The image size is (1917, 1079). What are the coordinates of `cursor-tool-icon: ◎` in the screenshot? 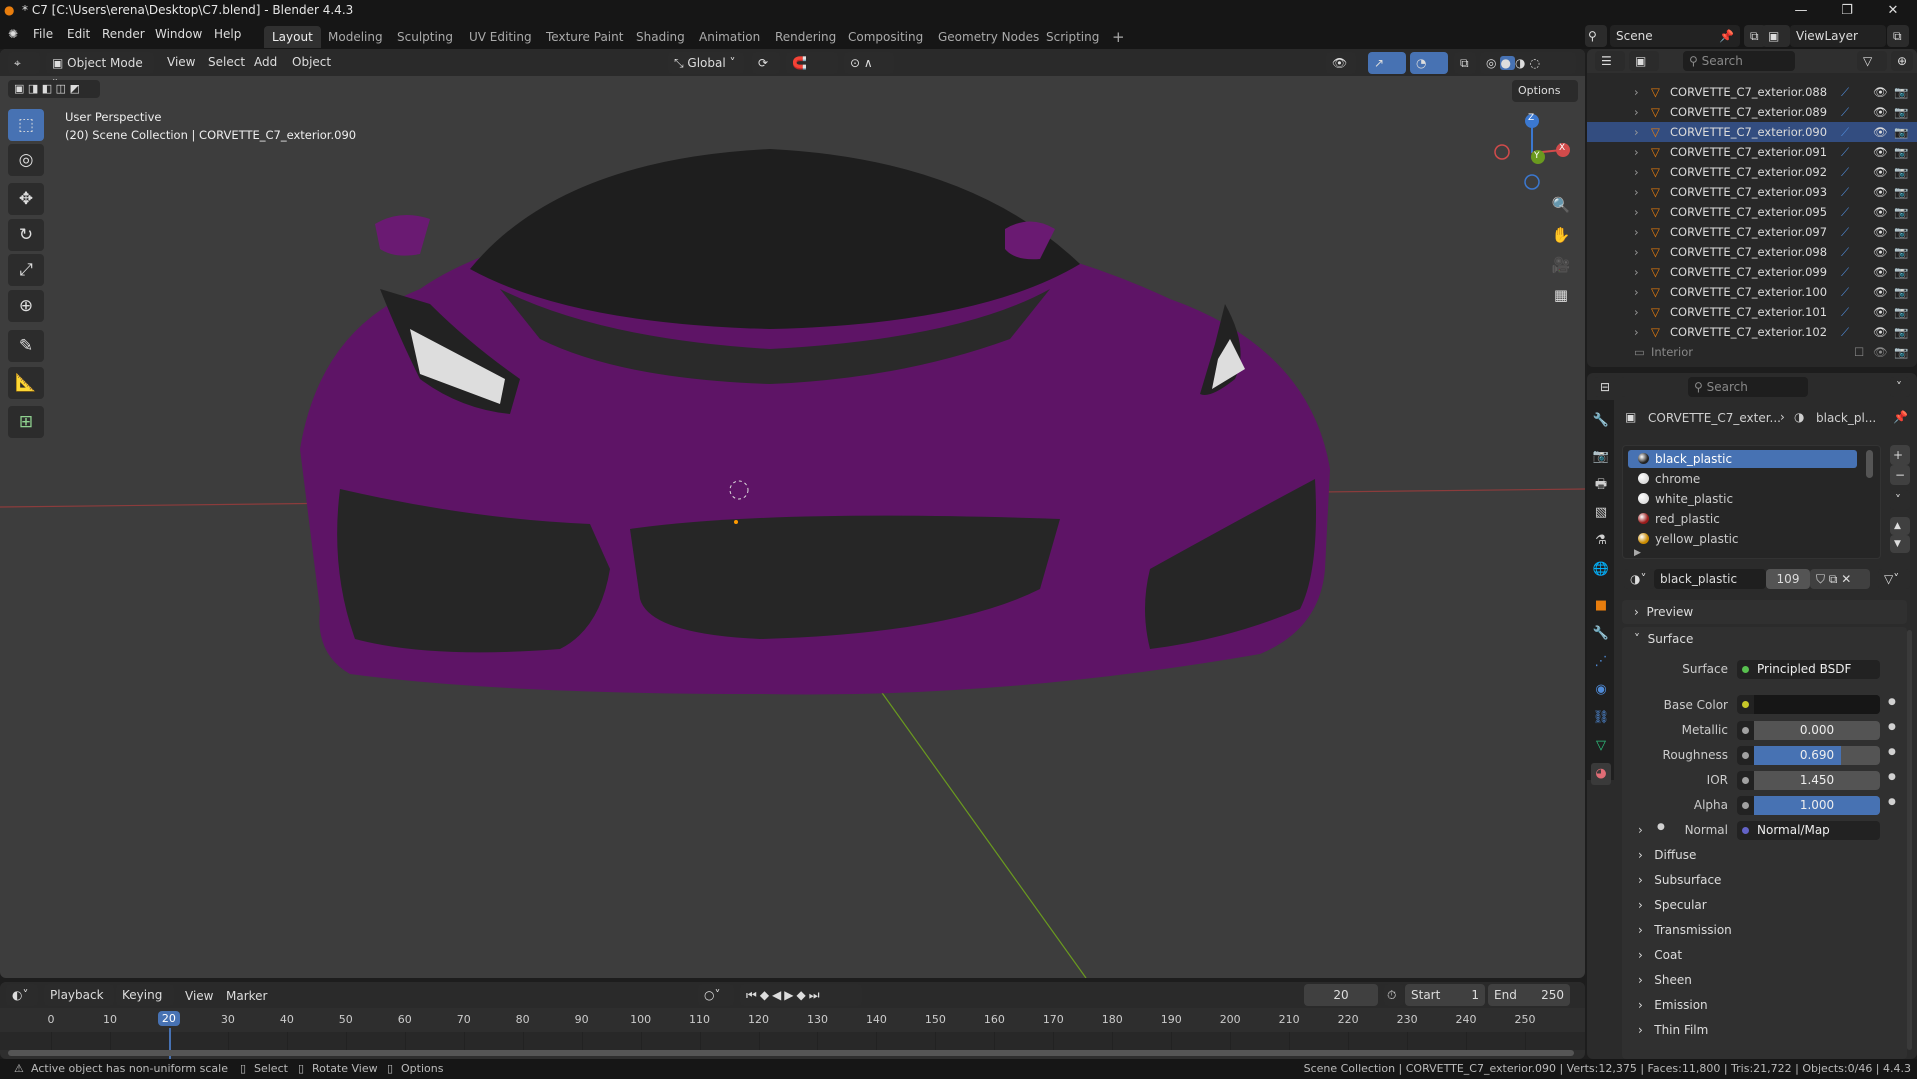 It's located at (26, 160).